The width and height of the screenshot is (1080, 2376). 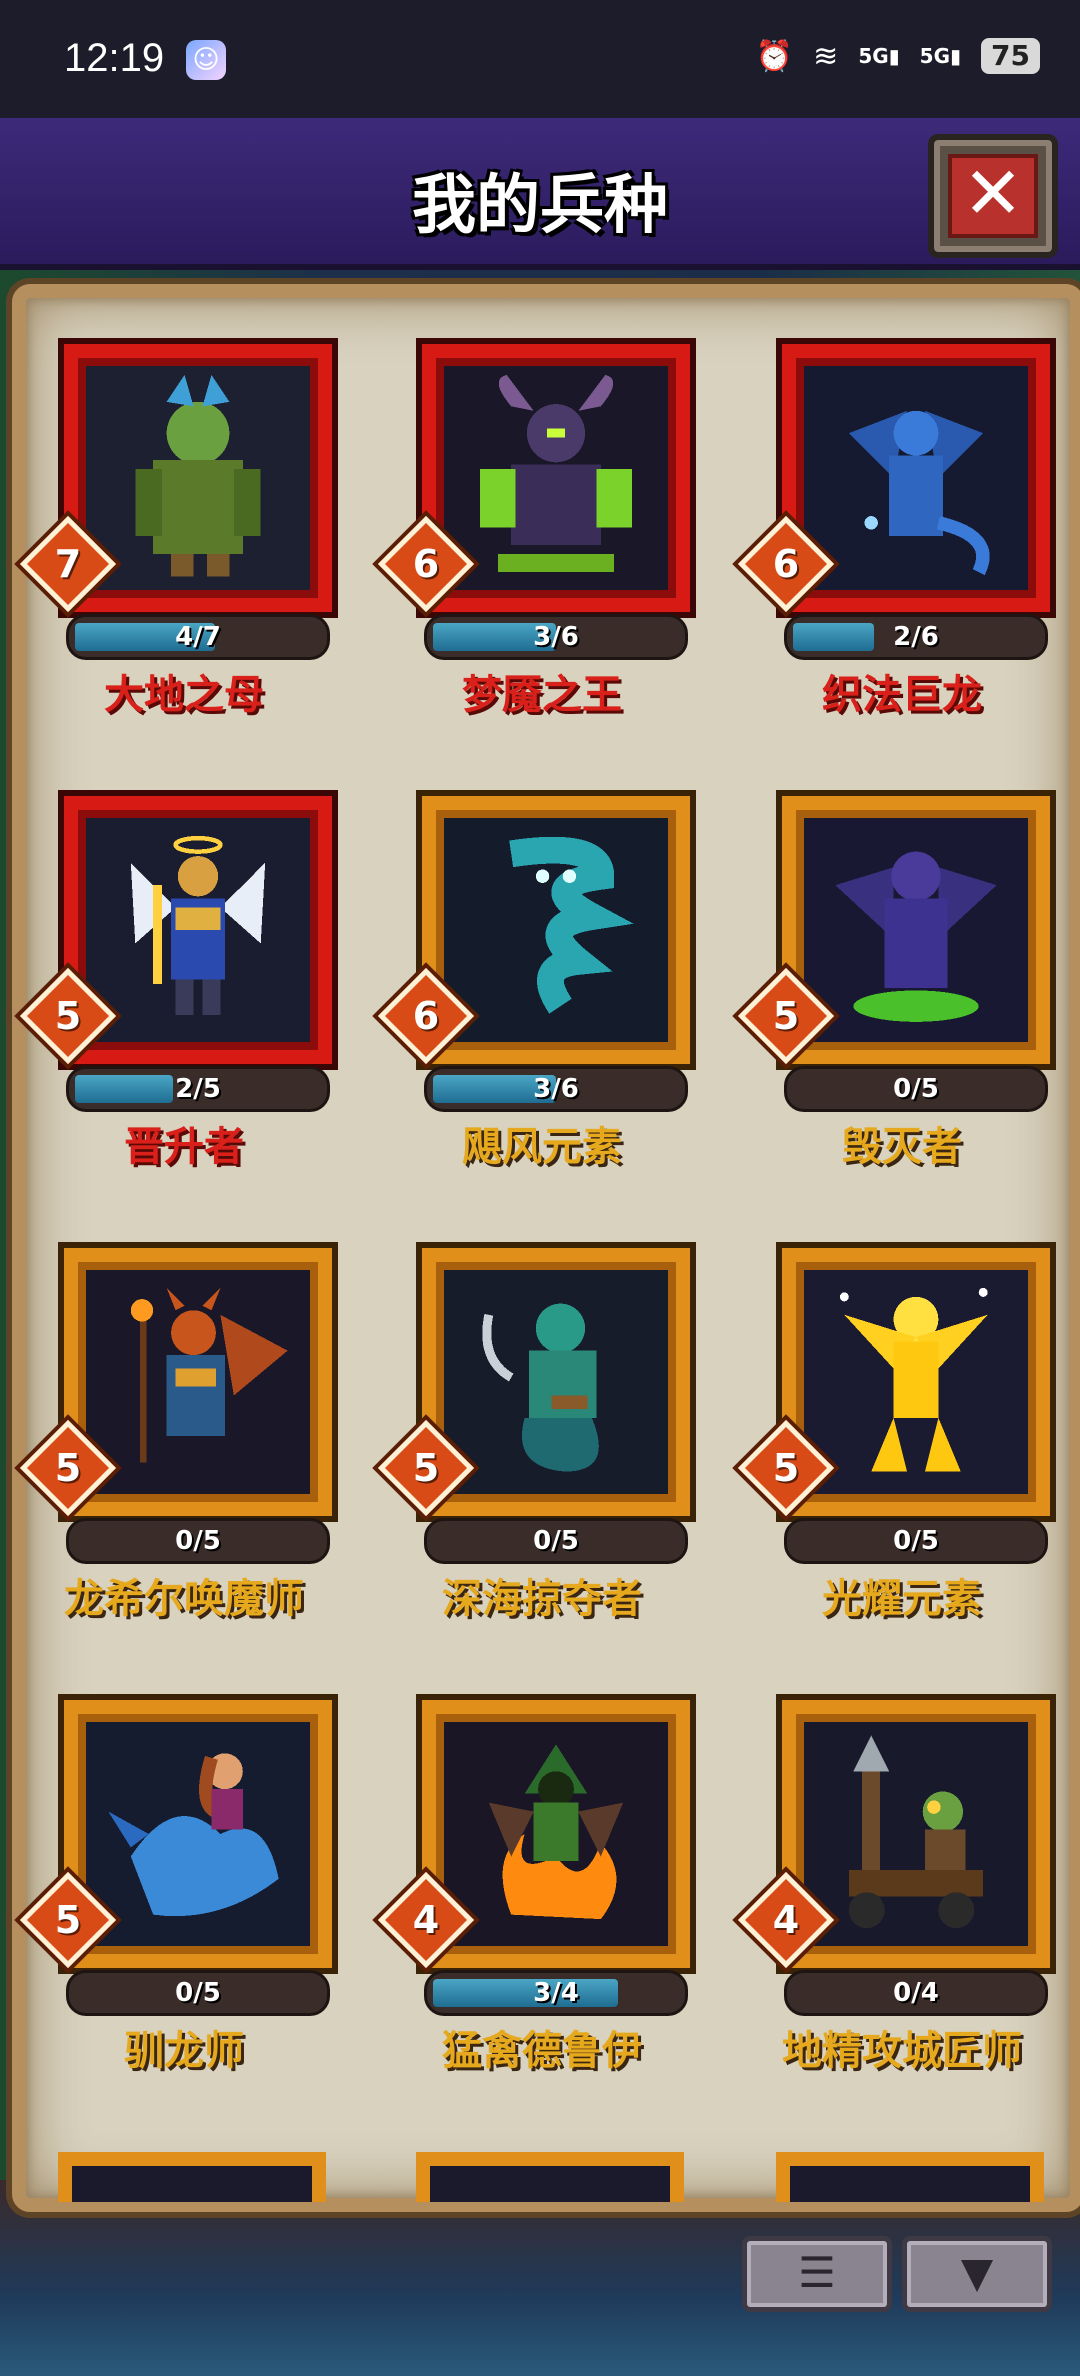 What do you see at coordinates (902, 1599) in the screenshot?
I see `unit-name: 光耀元素` at bounding box center [902, 1599].